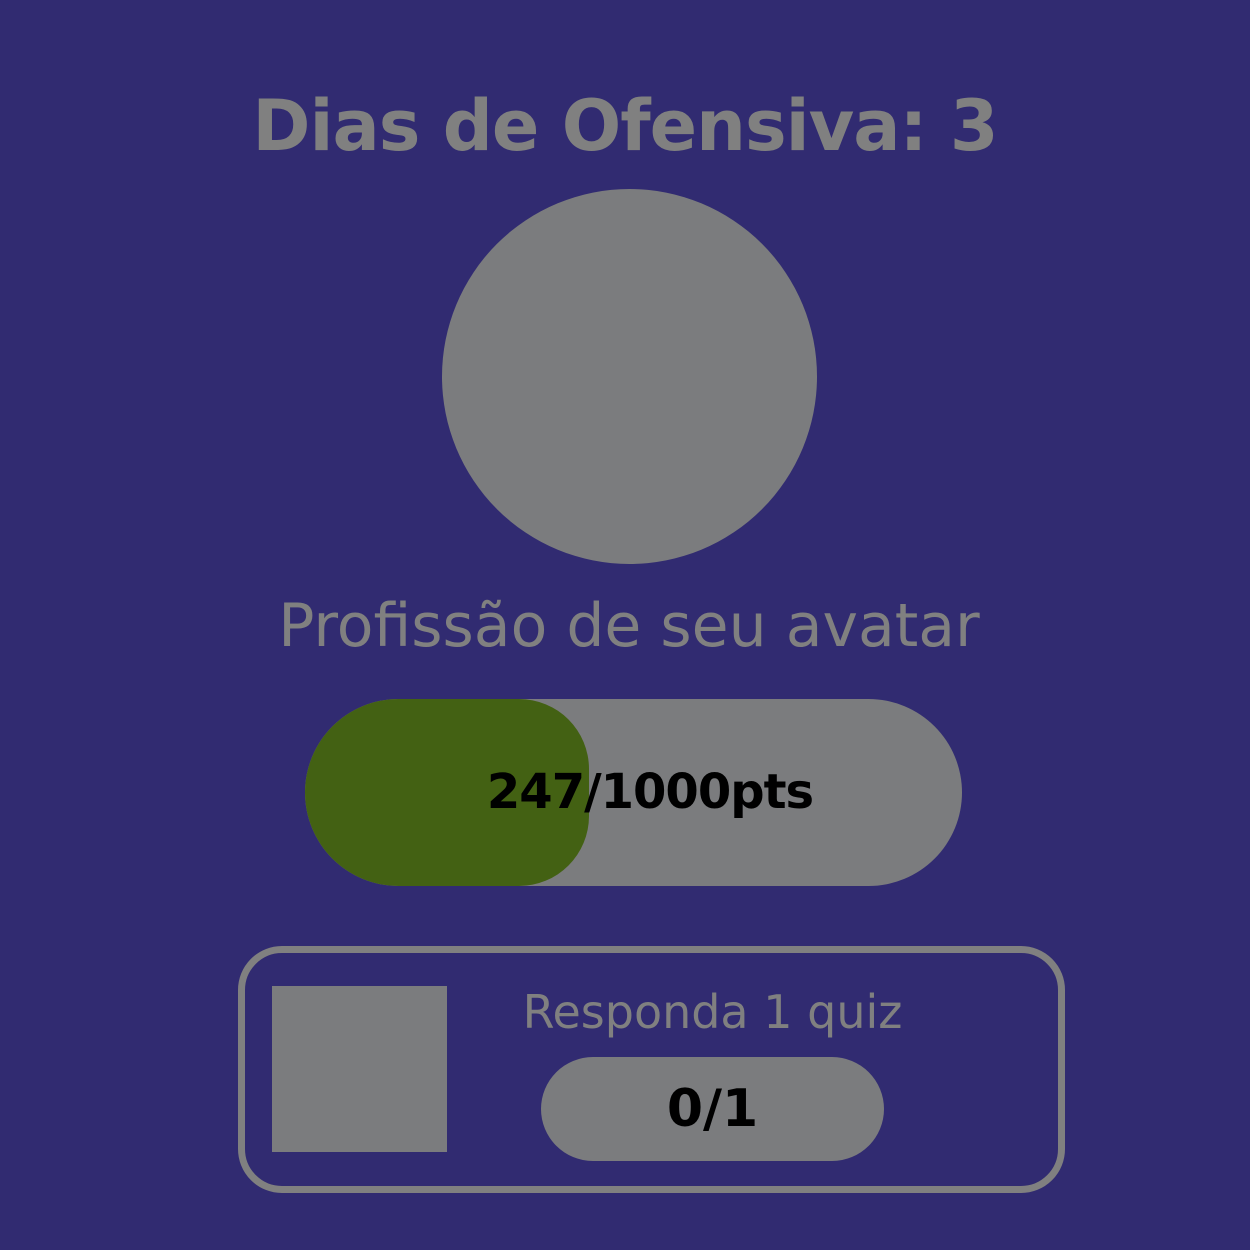  I want to click on streak-title: Dias de Ofensiva: 3, so click(625, 126).